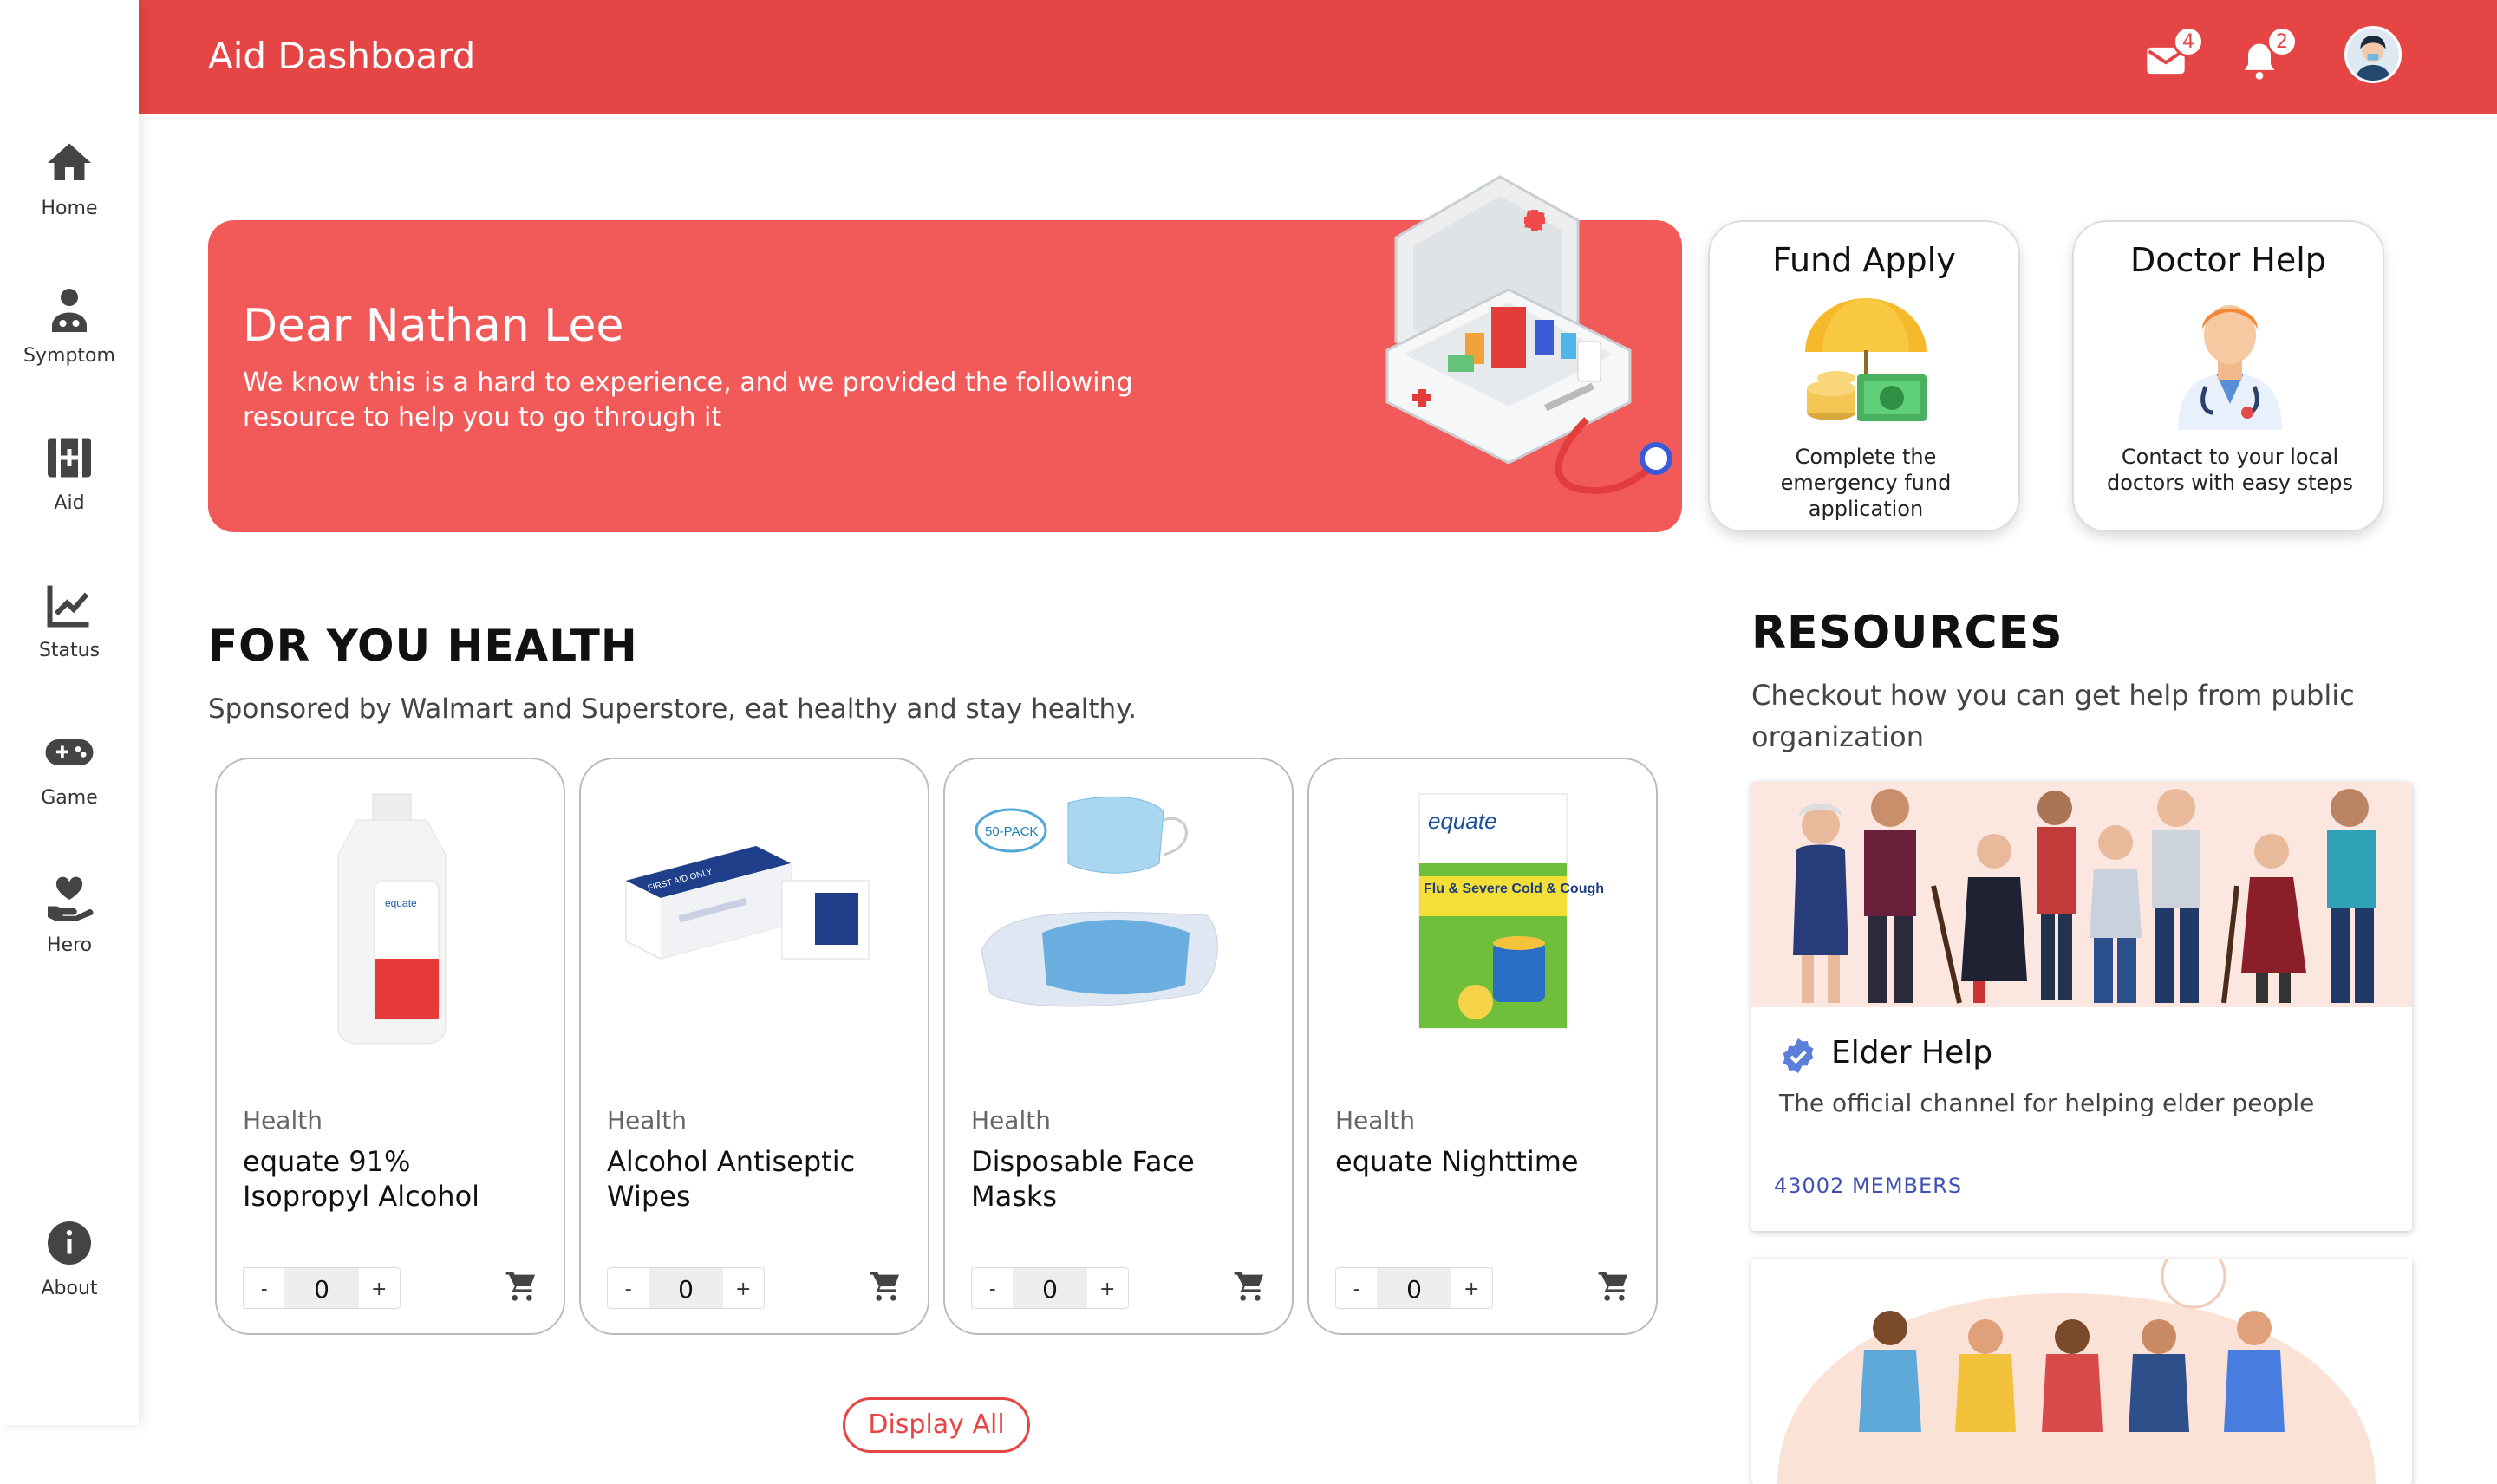  Describe the element at coordinates (1864, 260) in the screenshot. I see `fund-apply-title: Fund Apply` at that location.